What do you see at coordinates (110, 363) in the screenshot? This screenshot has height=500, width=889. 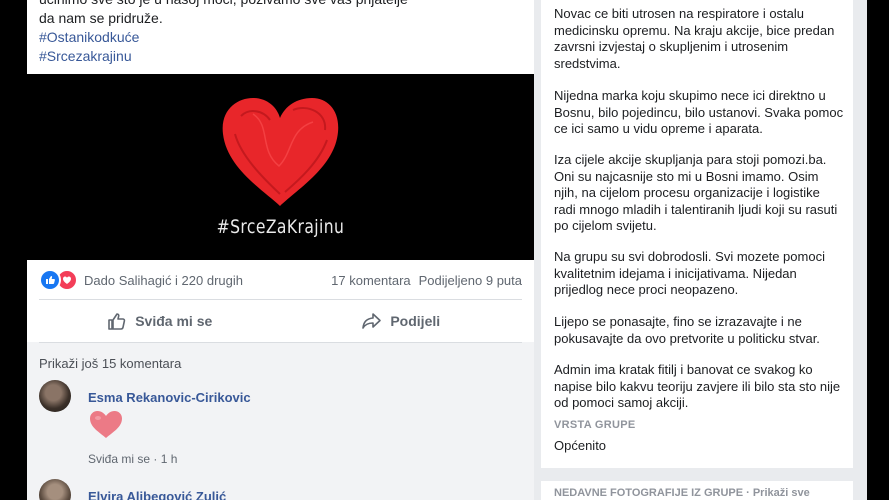 I see `more-comments-link: Prikaži još 15 komentara` at bounding box center [110, 363].